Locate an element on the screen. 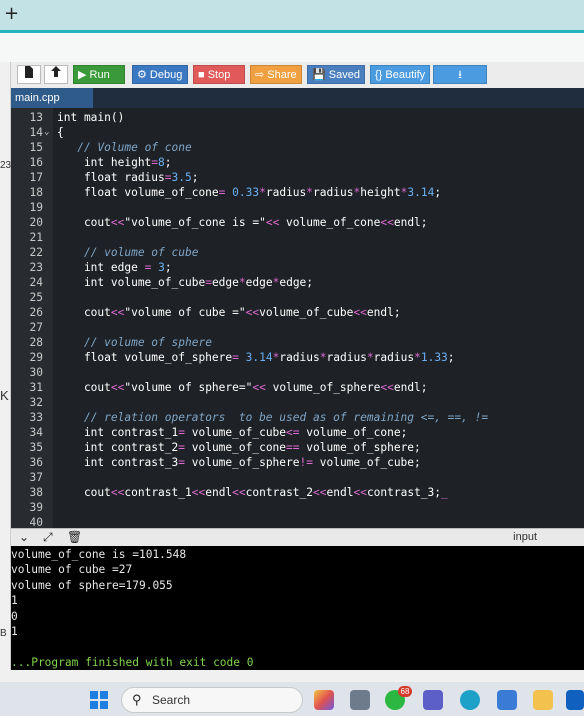 The height and width of the screenshot is (716, 584). line-number: 13 is located at coordinates (36, 117).